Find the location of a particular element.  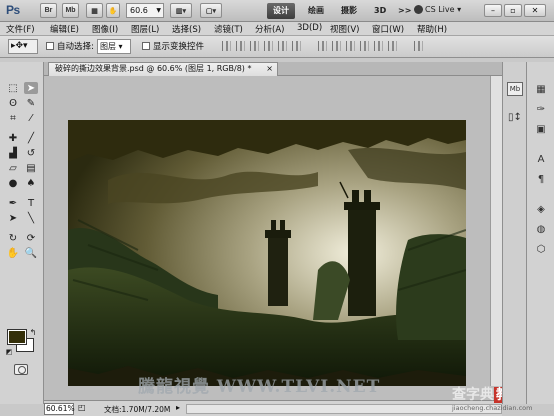

type-tool: T is located at coordinates (31, 203).